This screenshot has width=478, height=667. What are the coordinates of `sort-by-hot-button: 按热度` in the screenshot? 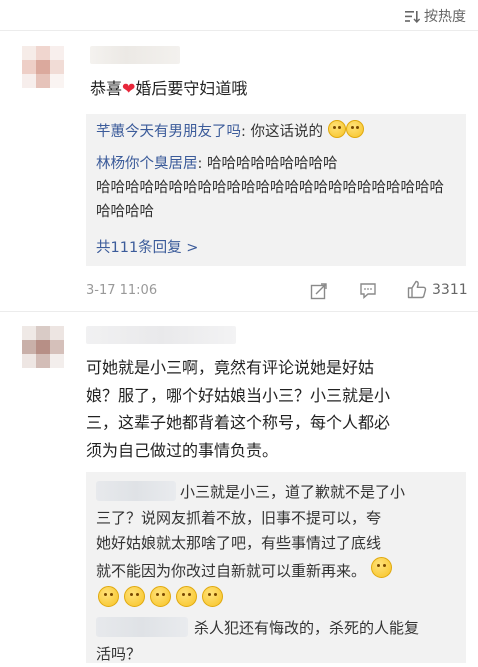 It's located at (435, 16).